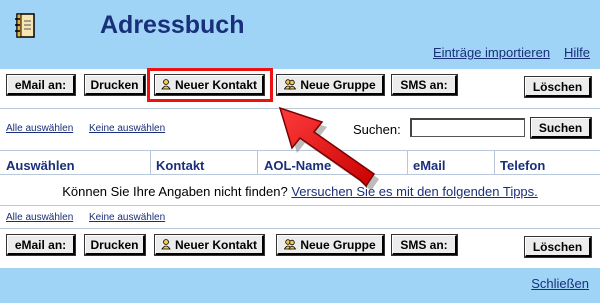 This screenshot has height=303, width=600. I want to click on select-none-link-top: Keine auswählen, so click(127, 128).